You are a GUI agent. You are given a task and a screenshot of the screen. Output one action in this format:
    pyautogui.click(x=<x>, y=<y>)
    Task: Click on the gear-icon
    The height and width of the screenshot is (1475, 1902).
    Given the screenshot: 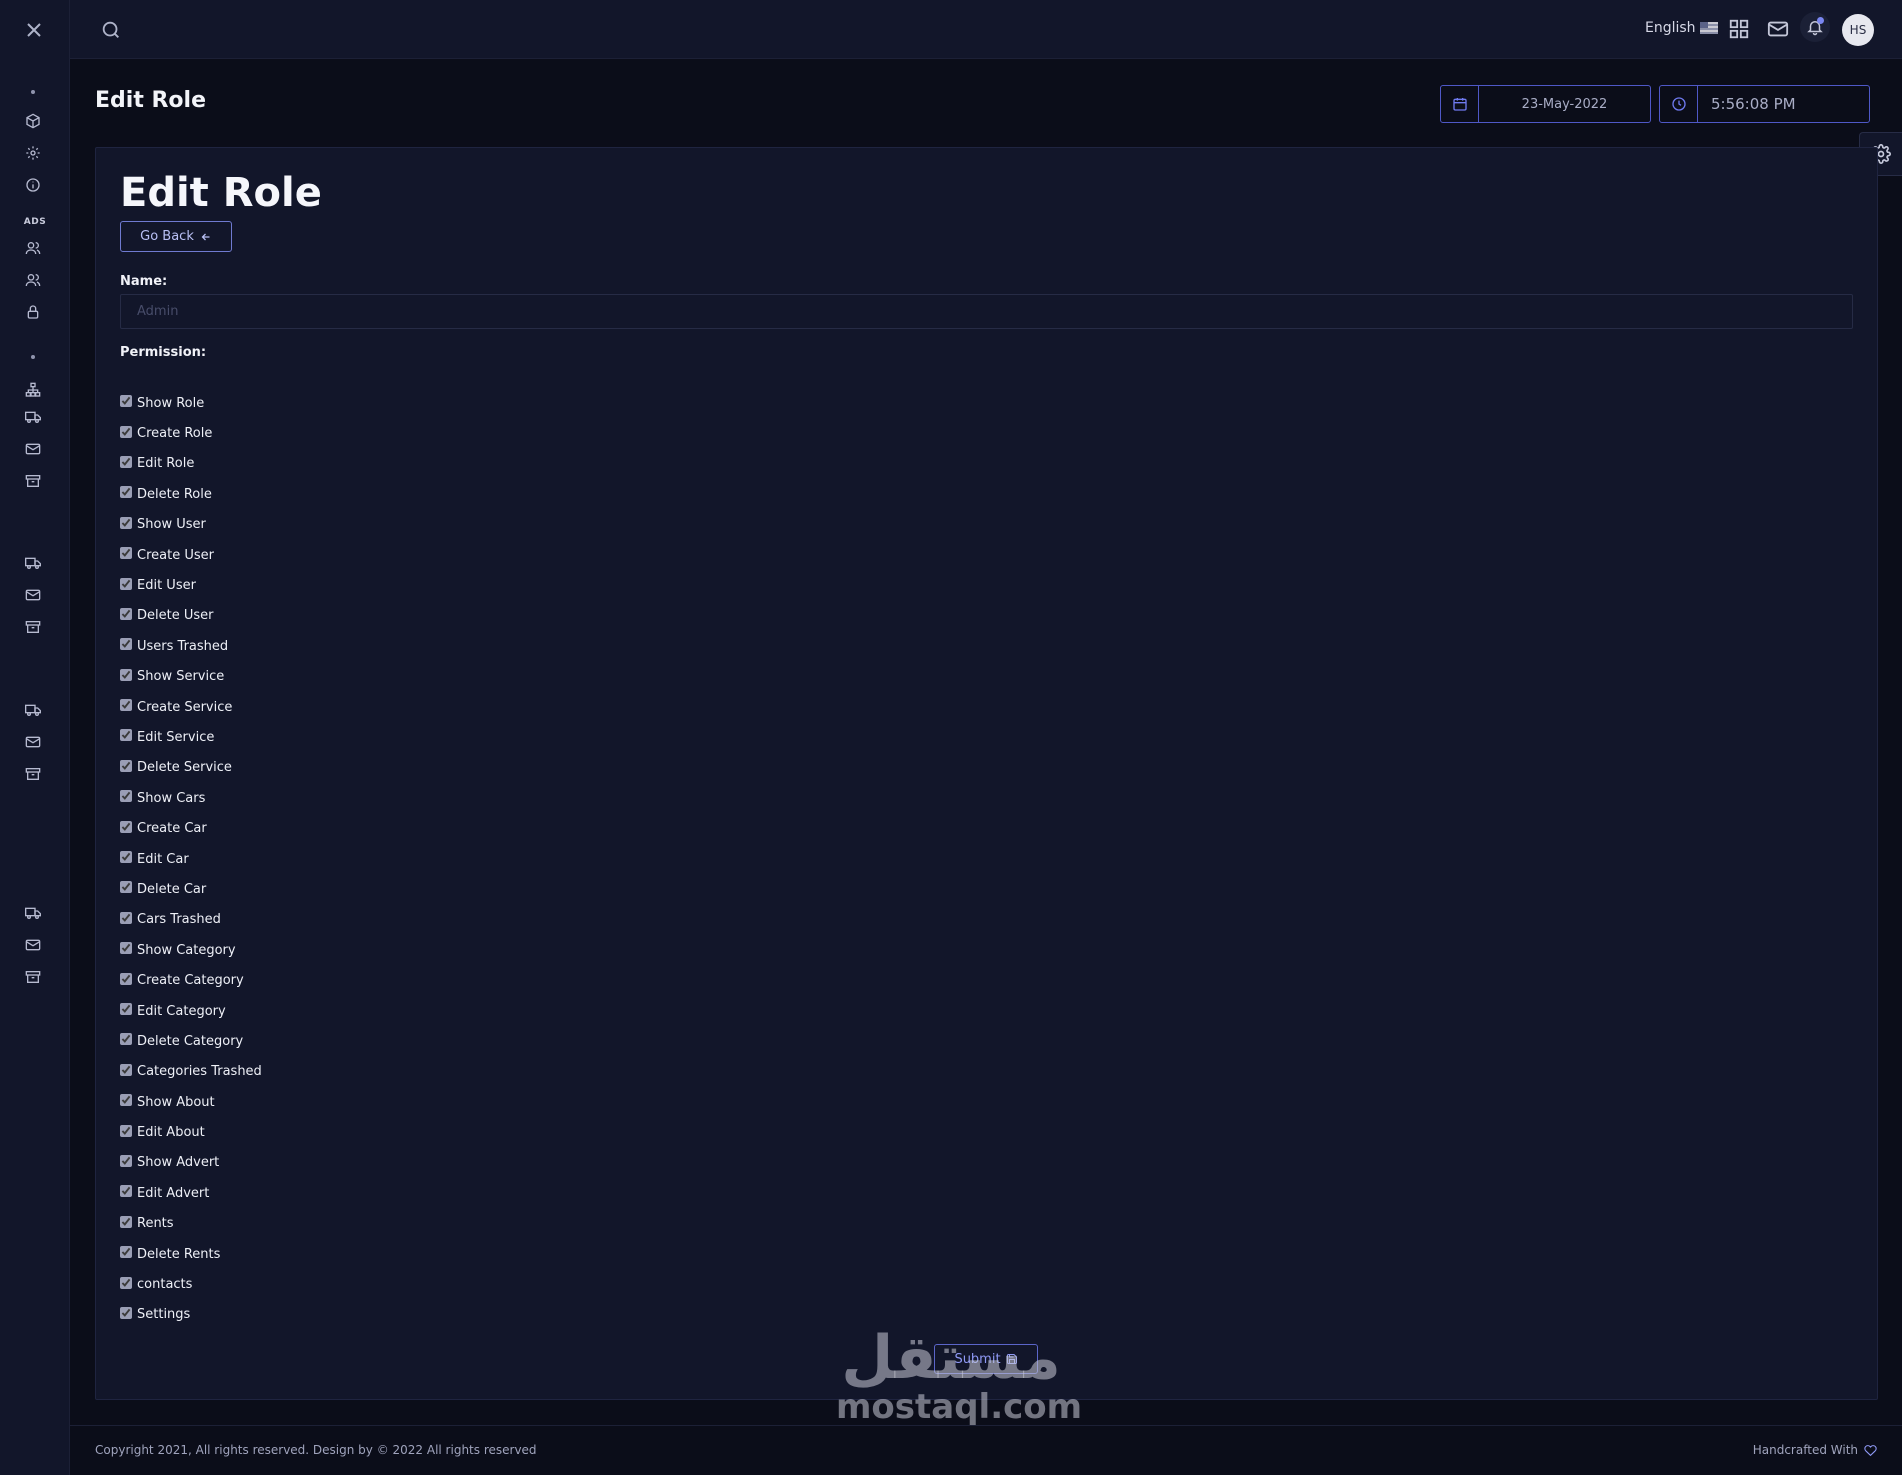 What is the action you would take?
    pyautogui.click(x=33, y=153)
    